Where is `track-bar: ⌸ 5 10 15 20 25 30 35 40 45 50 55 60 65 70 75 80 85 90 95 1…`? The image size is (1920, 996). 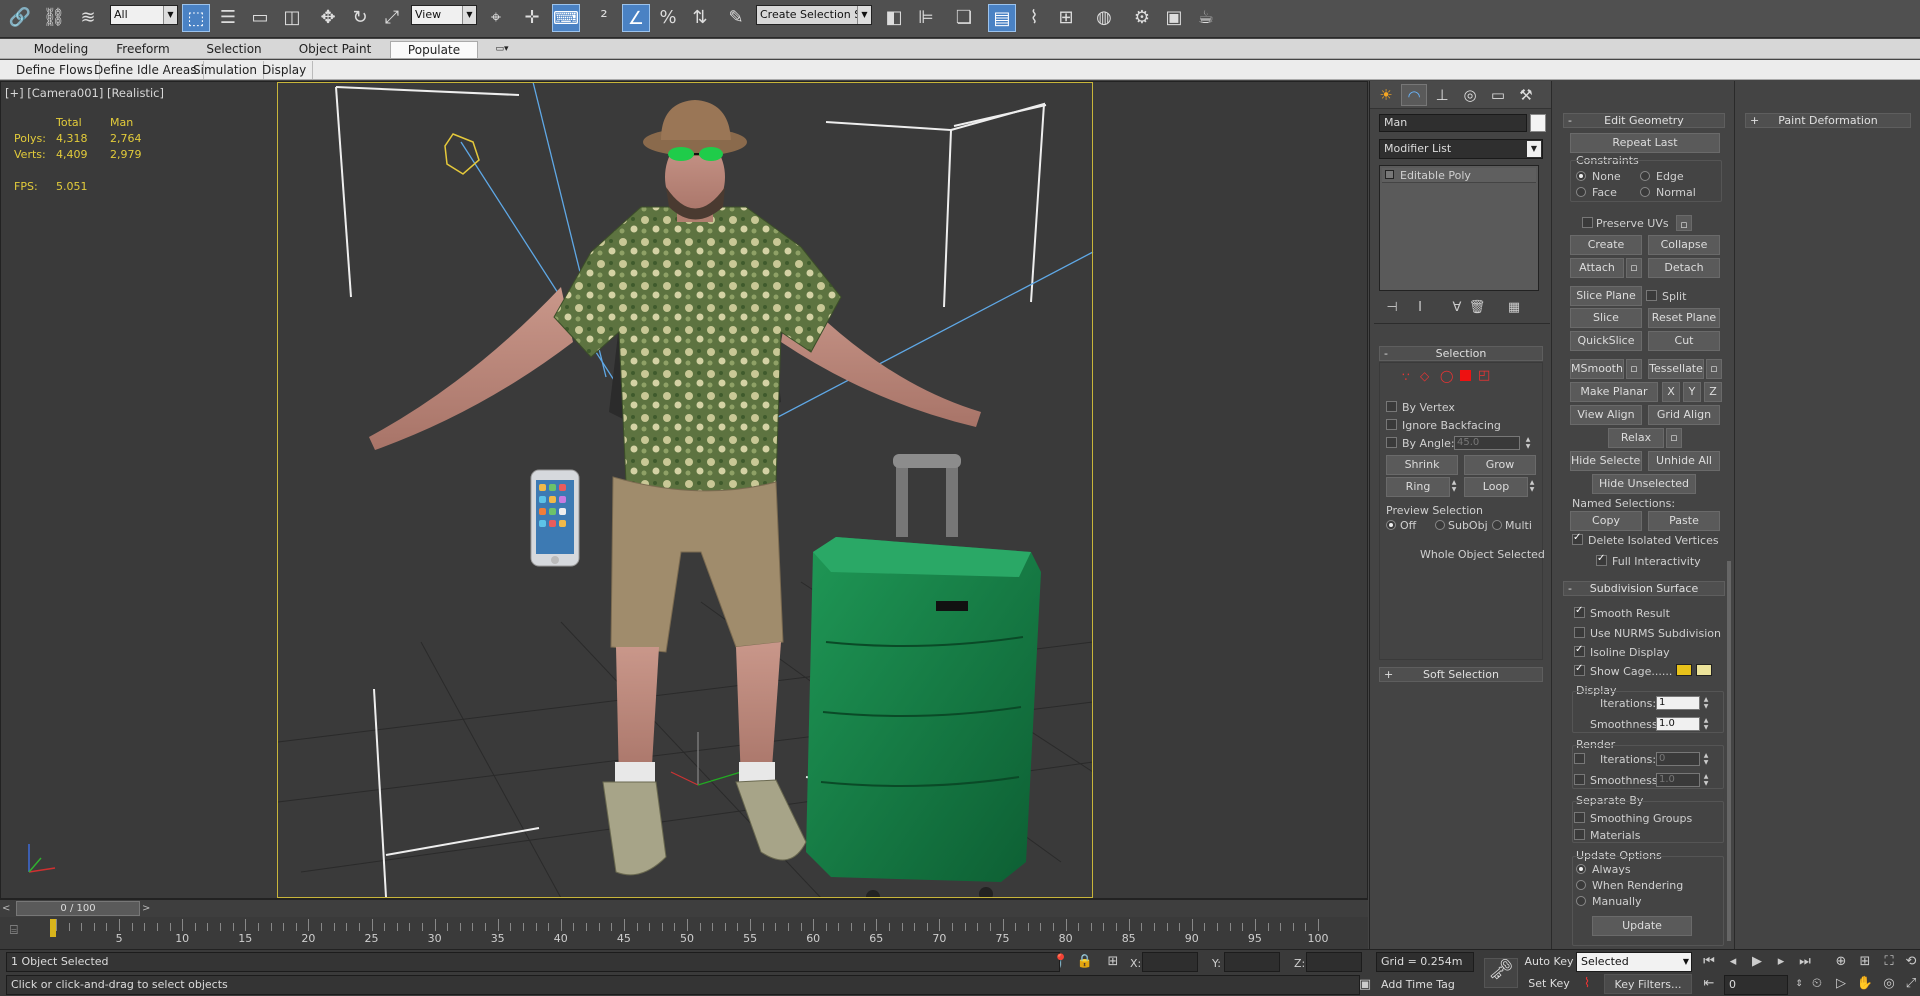 track-bar: ⌸ 5 10 15 20 25 30 35 40 45 50 55 60 65 70 75 80 85 90 95 1… is located at coordinates (684, 933).